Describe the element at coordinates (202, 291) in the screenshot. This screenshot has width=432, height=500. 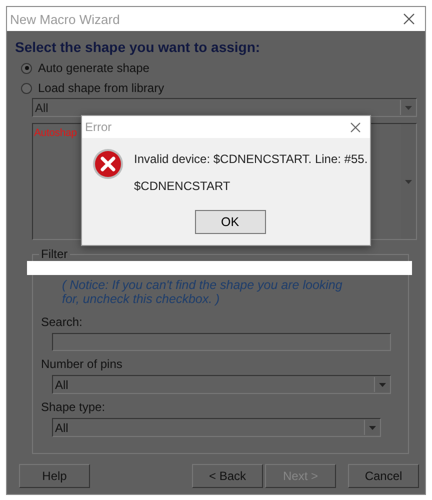
I see `notice-text: ( Notice: If you can't find the shape you are looking for, uncheck this checkbox. )` at that location.